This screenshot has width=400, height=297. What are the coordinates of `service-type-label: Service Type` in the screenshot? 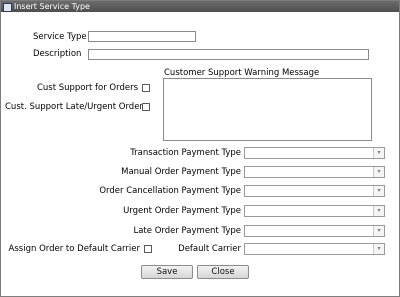 It's located at (60, 37).